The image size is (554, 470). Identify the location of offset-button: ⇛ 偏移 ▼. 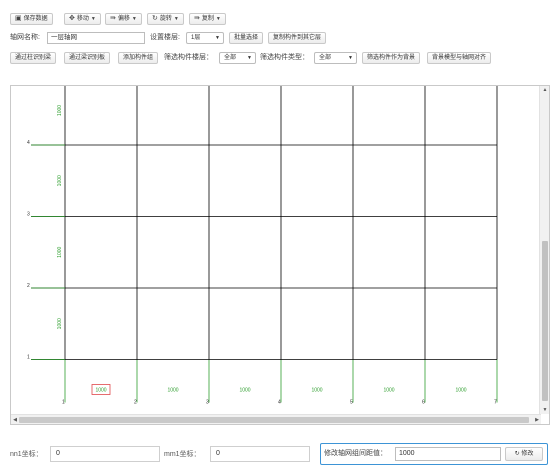
(123, 19).